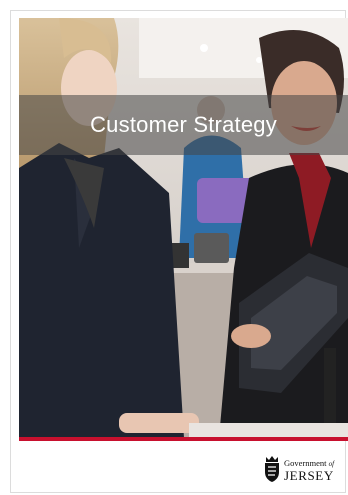 This screenshot has width=348, height=495. I want to click on logo-text-jersey: JERSEY, so click(309, 475).